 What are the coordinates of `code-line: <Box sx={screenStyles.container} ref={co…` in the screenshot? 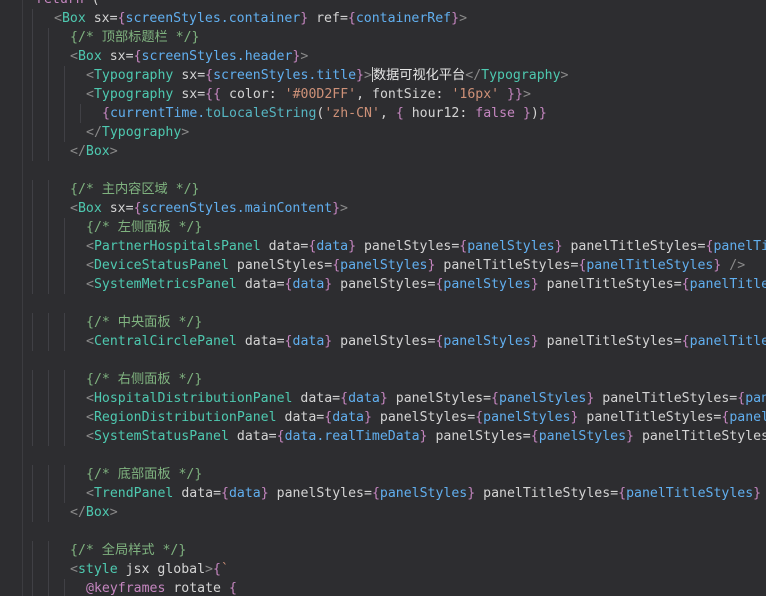 It's located at (383, 18).